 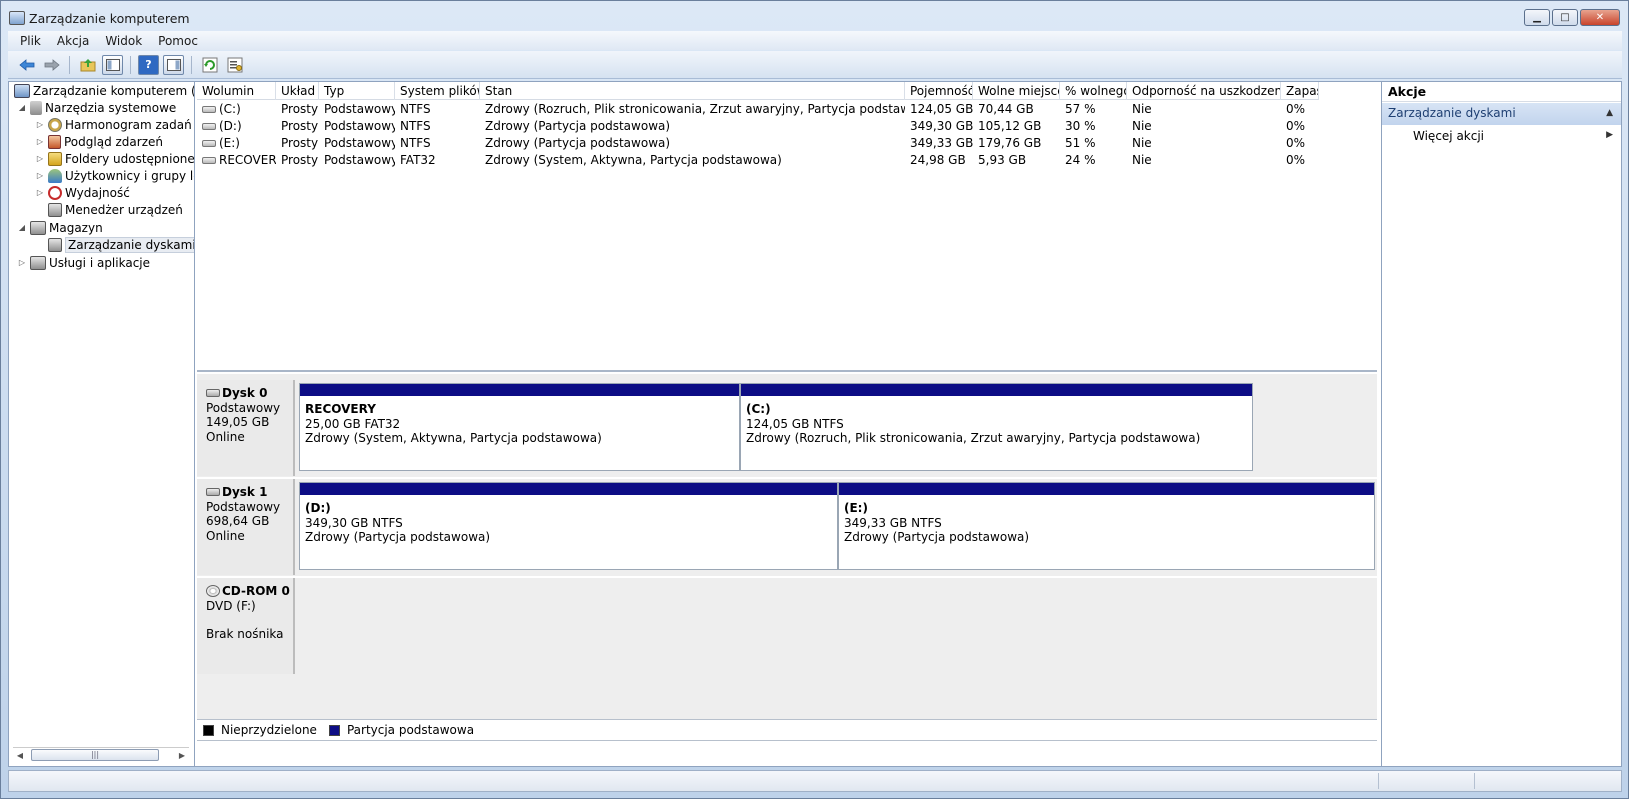 I want to click on tree-horizontal-scrollbar: ◀ ||| ▶, so click(x=101, y=754).